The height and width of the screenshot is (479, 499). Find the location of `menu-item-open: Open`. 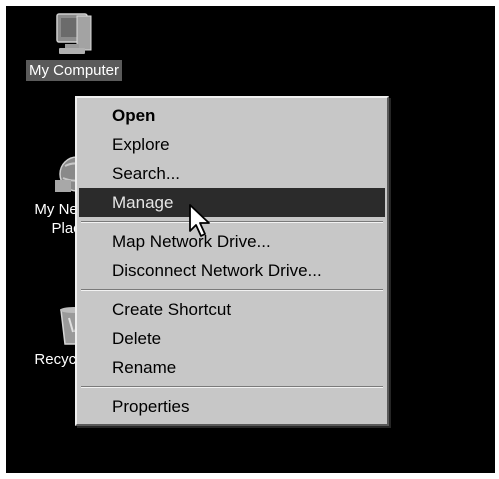

menu-item-open: Open is located at coordinates (232, 115).